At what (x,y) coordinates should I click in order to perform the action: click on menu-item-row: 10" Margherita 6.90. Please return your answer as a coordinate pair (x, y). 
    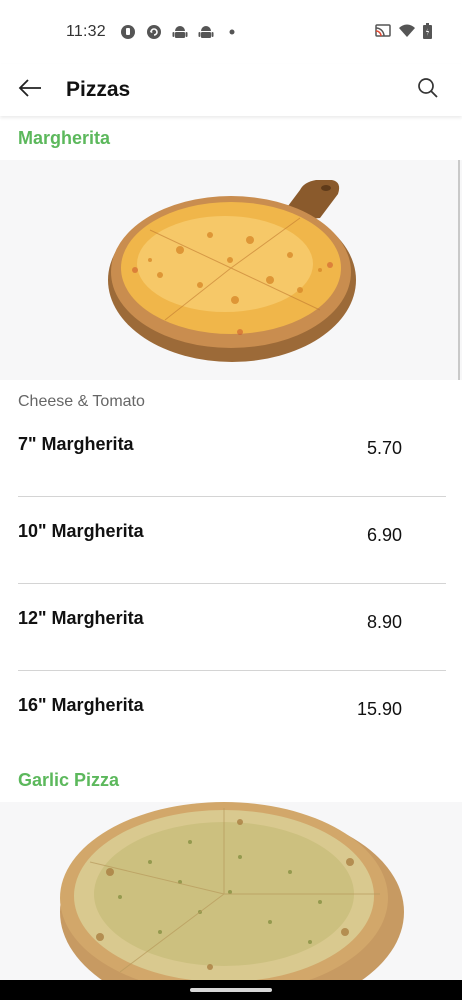
    Looking at the image, I should click on (232, 540).